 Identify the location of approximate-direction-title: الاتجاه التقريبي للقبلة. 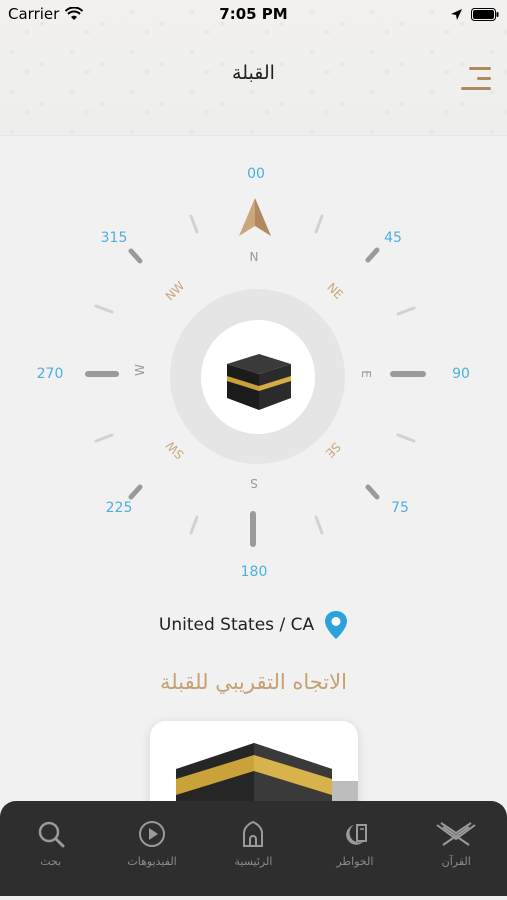
(253, 682).